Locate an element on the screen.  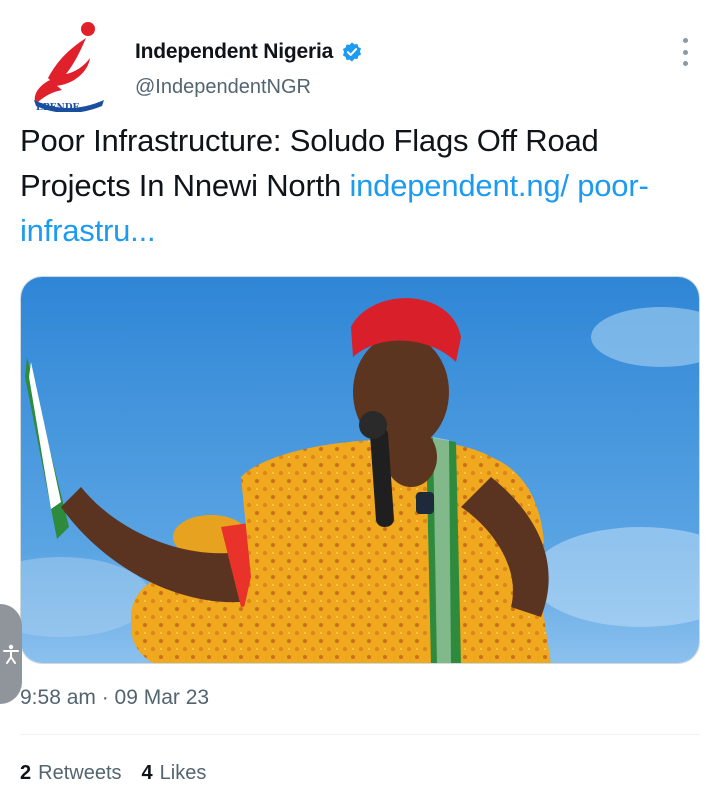
likes-count: 4 is located at coordinates (147, 773).